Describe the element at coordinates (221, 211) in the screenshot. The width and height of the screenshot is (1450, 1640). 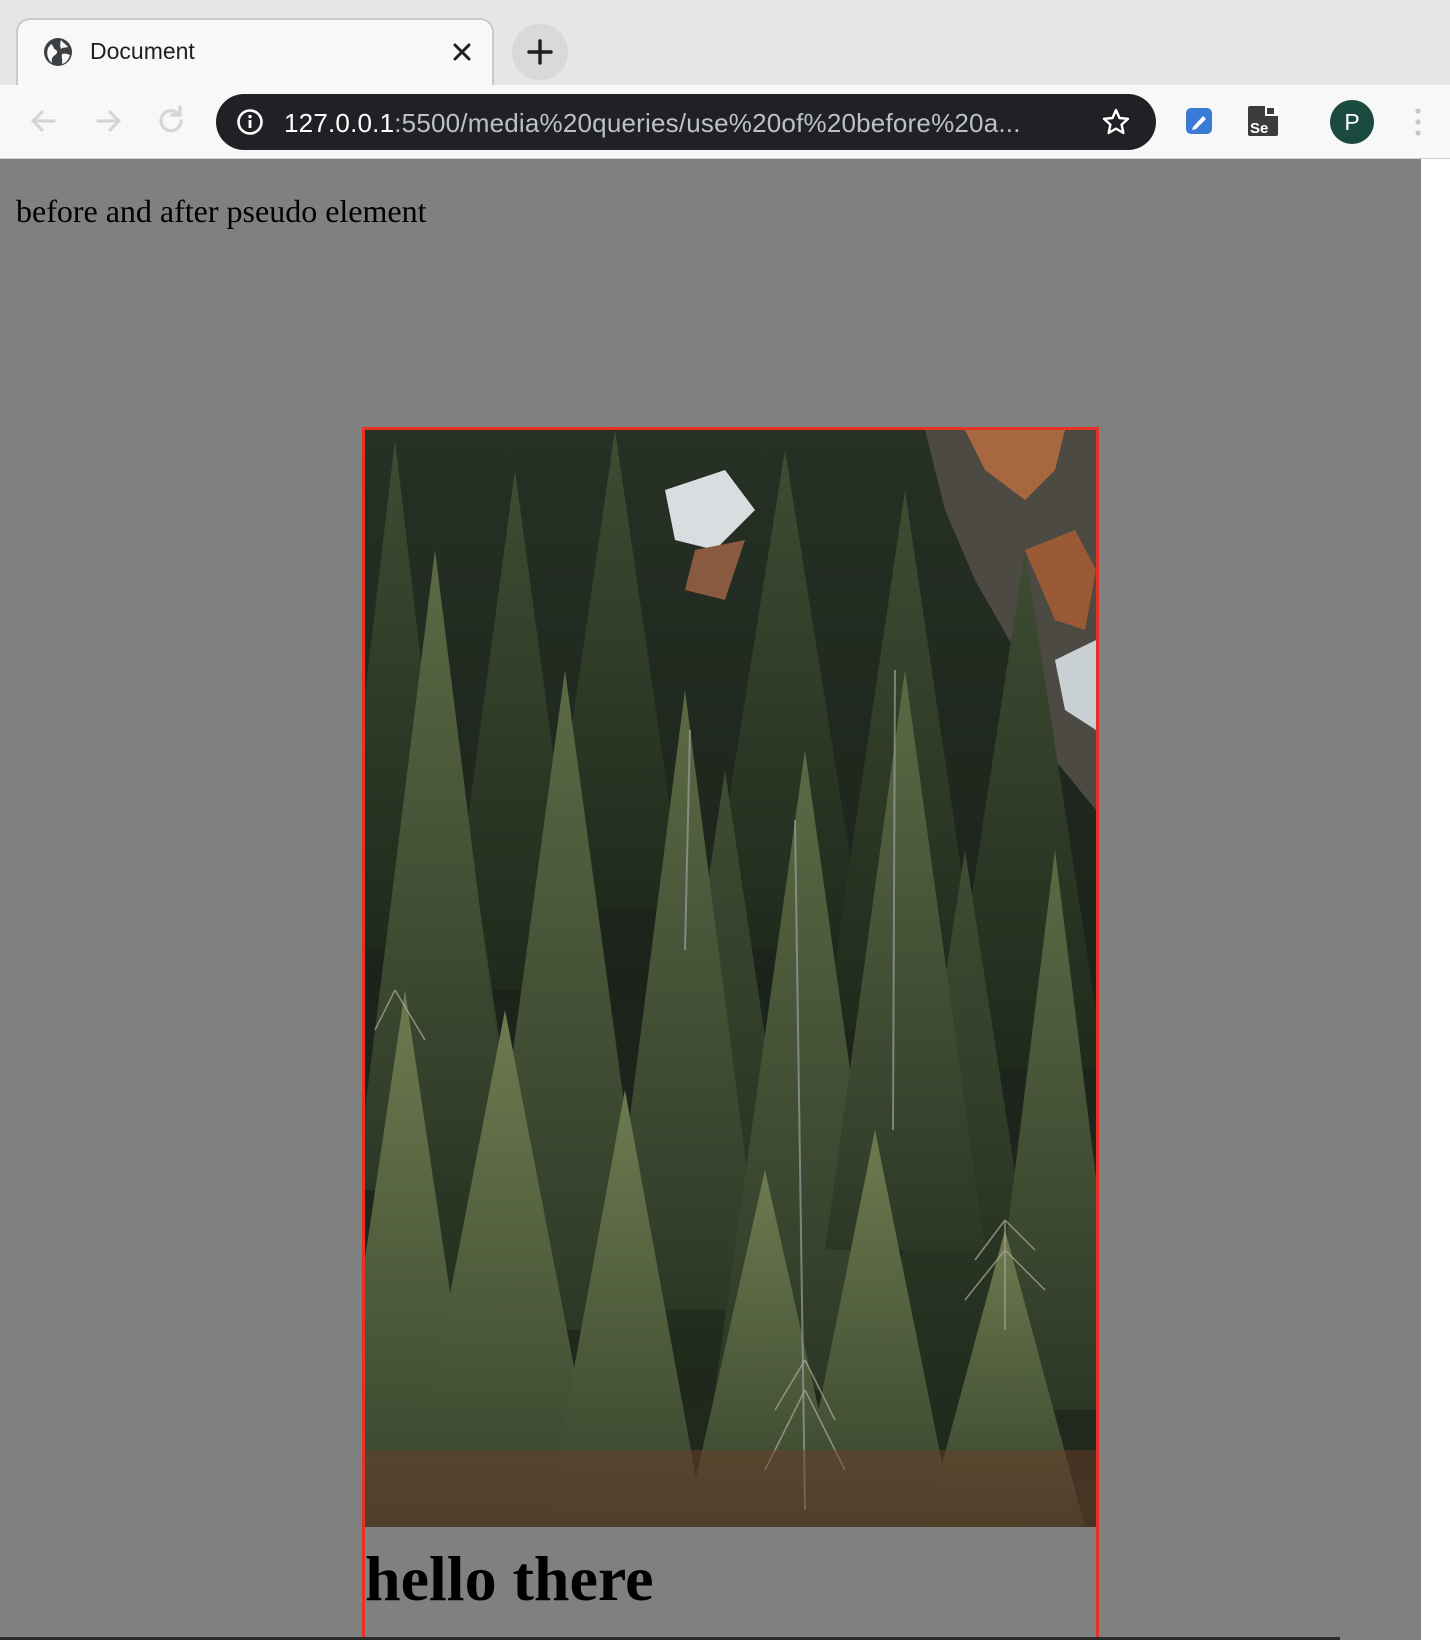
I see `intro-text: before and after pseudo element` at that location.